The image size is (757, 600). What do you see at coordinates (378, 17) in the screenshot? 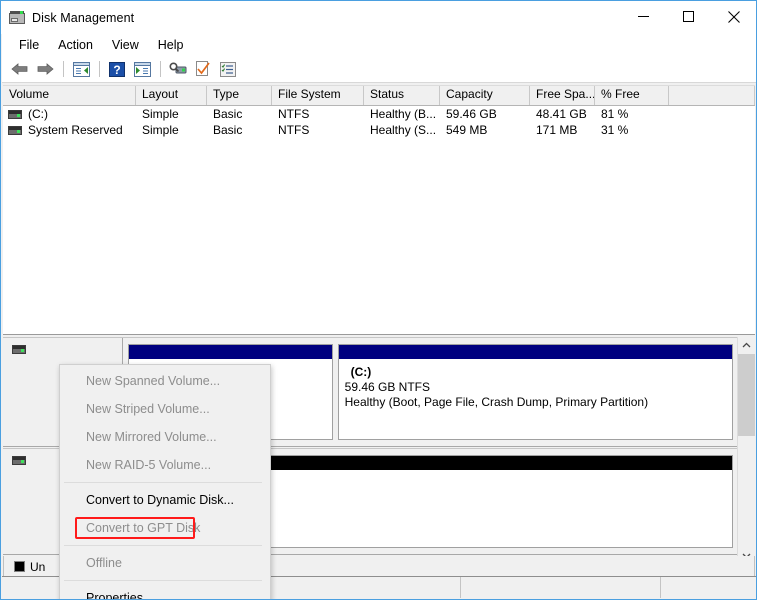
I see `title-bar: Disk Management` at bounding box center [378, 17].